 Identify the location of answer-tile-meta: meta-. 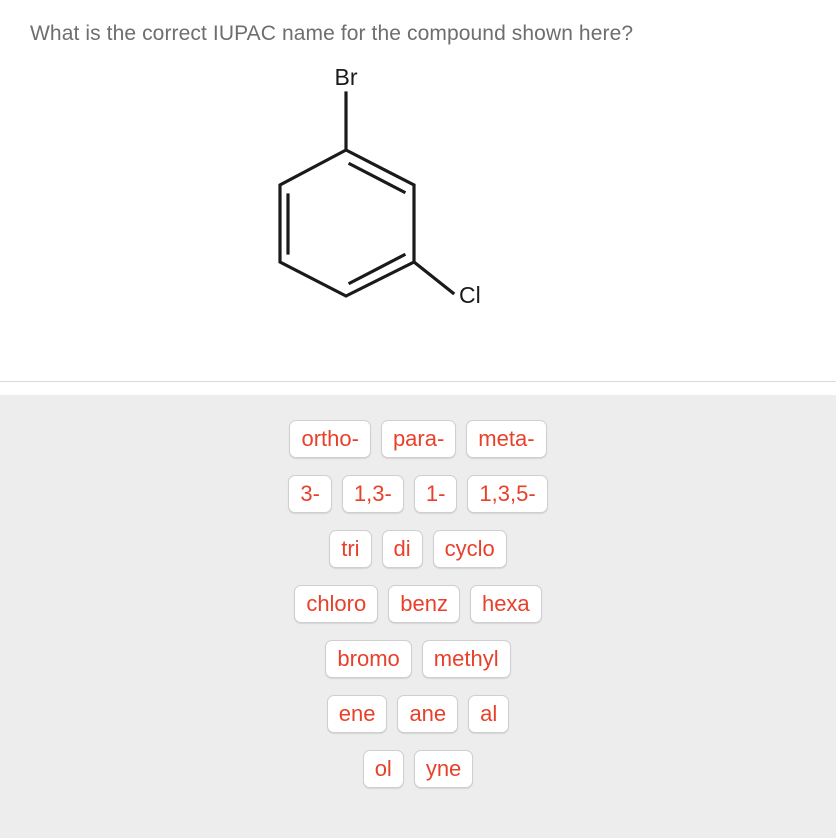
(506, 439).